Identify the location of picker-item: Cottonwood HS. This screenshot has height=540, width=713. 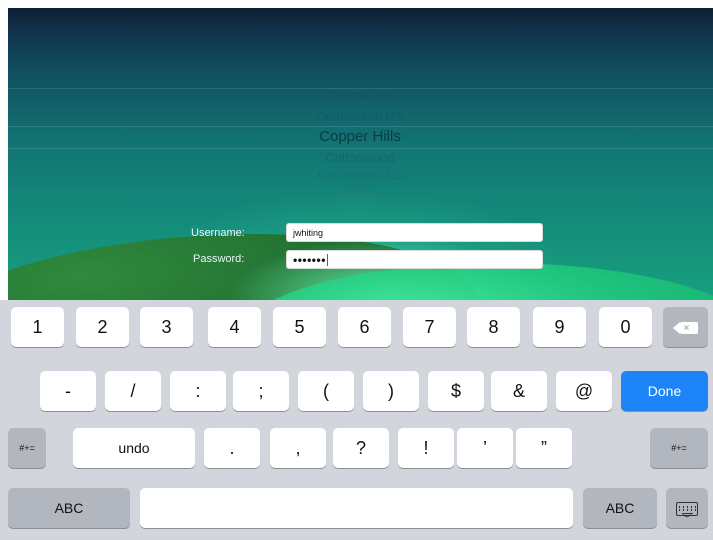
(360, 175).